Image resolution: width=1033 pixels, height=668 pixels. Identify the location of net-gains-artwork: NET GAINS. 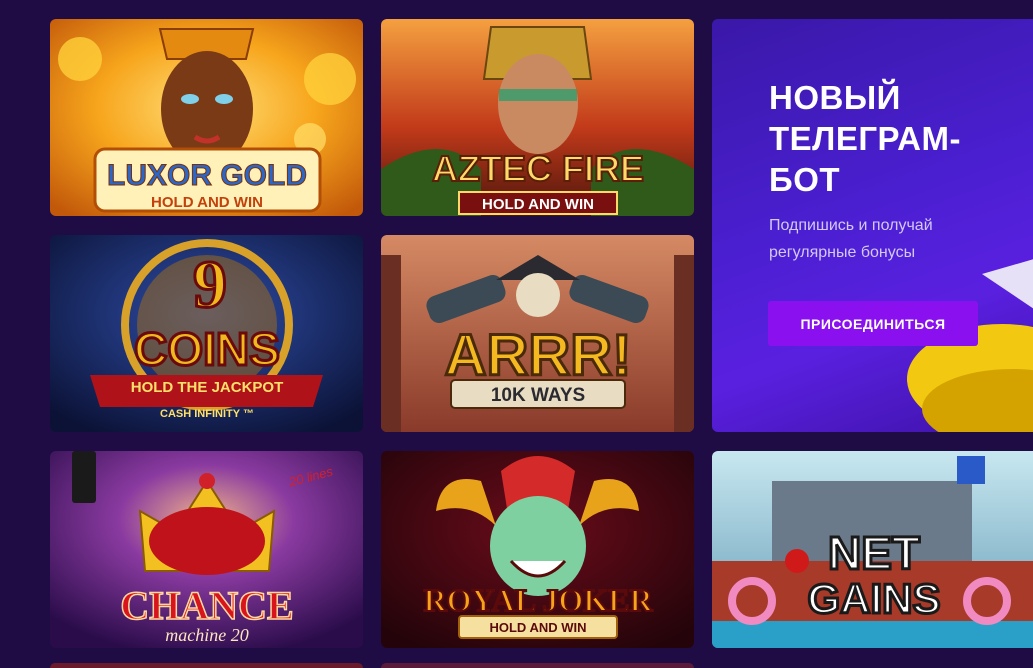
(872, 549).